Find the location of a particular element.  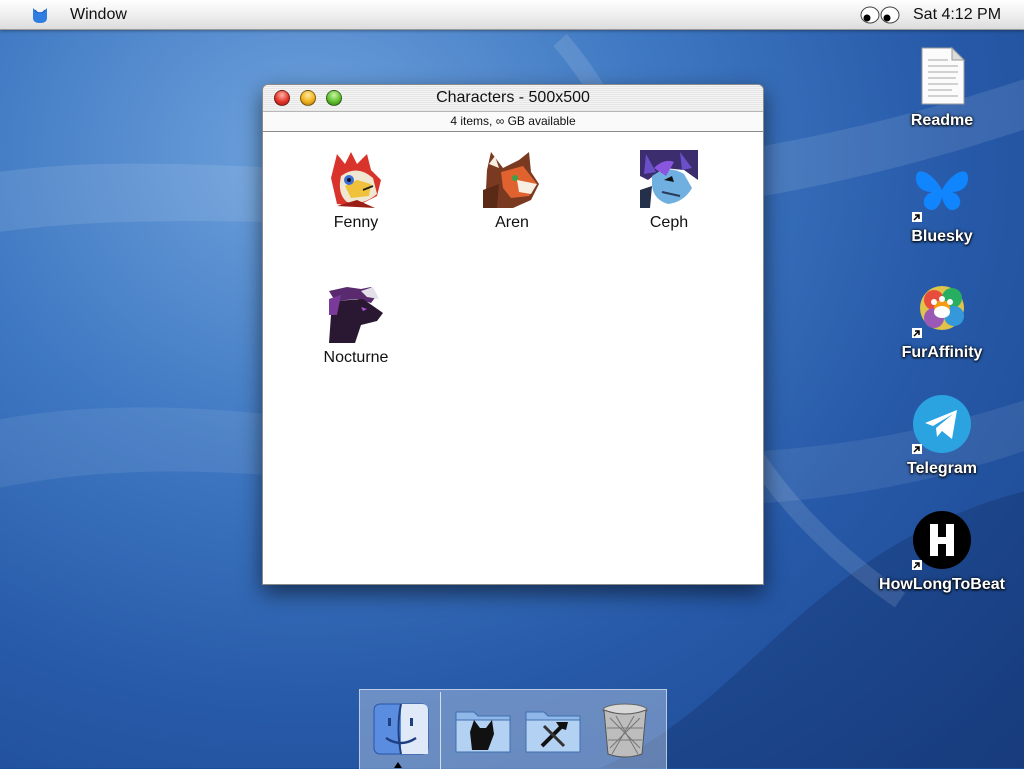

fenny-avatar-icon is located at coordinates (356, 179).